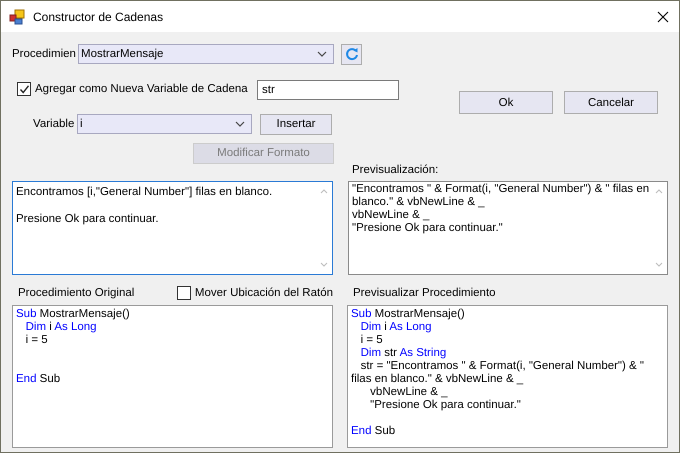 The image size is (680, 453). Describe the element at coordinates (164, 124) in the screenshot. I see `variable-dropdown: i` at that location.